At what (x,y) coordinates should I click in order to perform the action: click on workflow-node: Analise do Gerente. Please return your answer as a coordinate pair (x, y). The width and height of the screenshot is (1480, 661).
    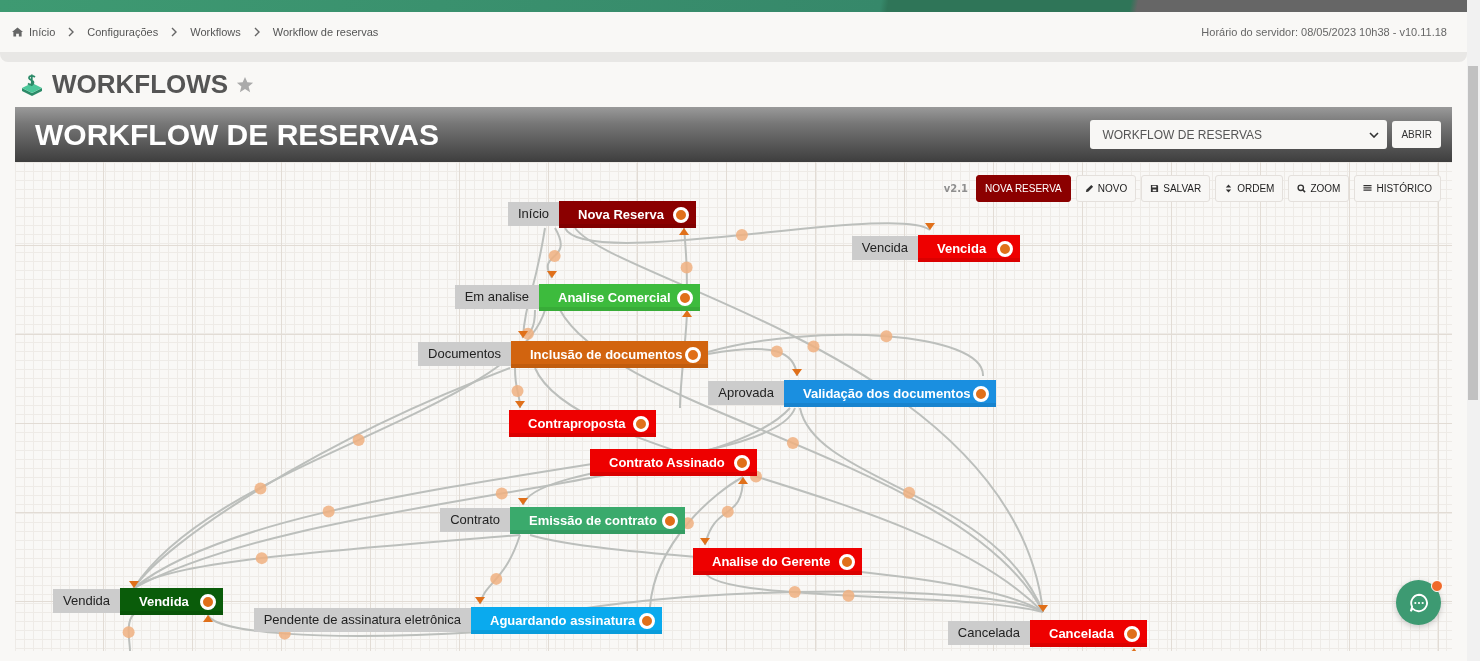
    Looking at the image, I should click on (777, 561).